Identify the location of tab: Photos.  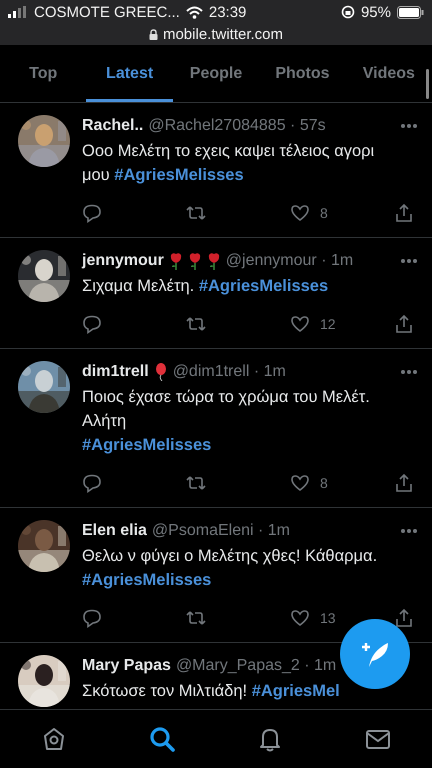
(302, 73).